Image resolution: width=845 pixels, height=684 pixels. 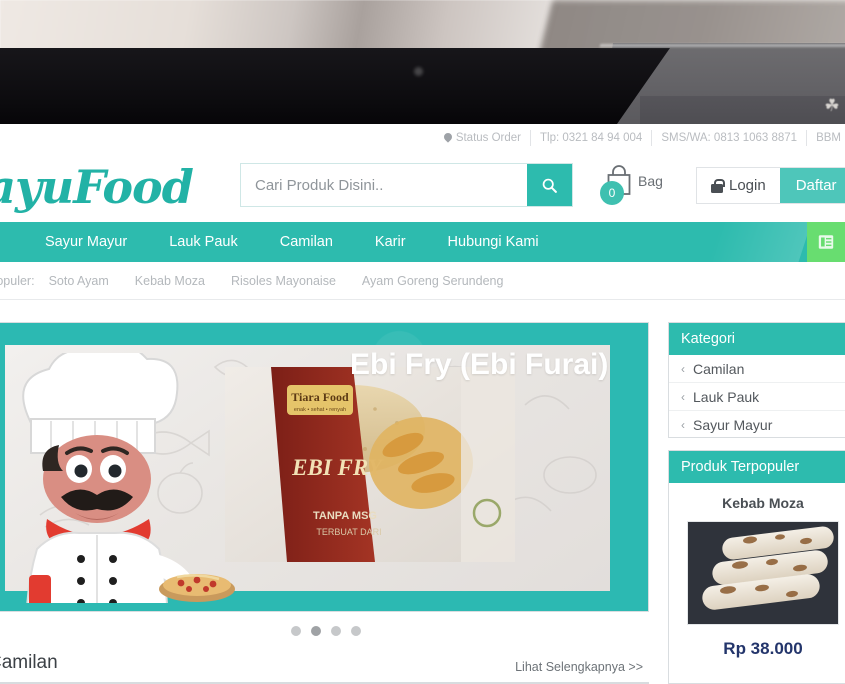 I want to click on kategori-item-lauk-pauk: ‹ Lauk Pauk, so click(x=757, y=397).